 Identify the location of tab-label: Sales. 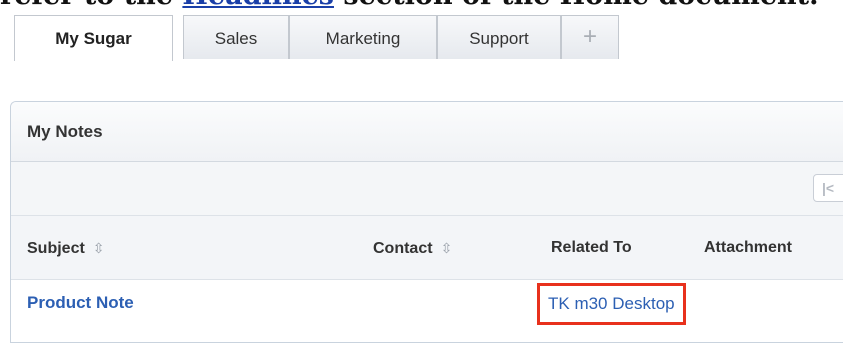
(236, 38).